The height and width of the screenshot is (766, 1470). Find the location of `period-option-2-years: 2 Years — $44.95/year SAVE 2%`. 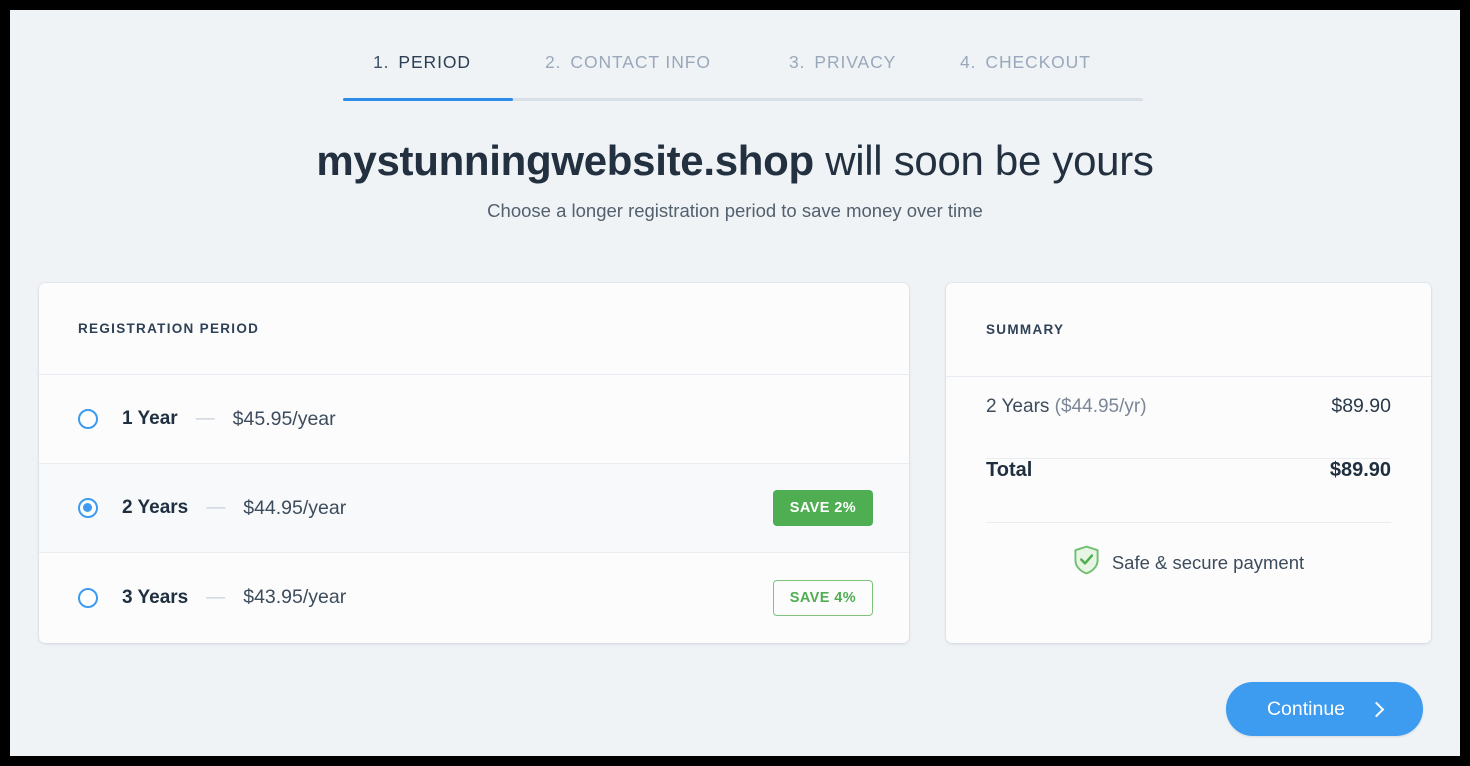

period-option-2-years: 2 Years — $44.95/year SAVE 2% is located at coordinates (474, 508).